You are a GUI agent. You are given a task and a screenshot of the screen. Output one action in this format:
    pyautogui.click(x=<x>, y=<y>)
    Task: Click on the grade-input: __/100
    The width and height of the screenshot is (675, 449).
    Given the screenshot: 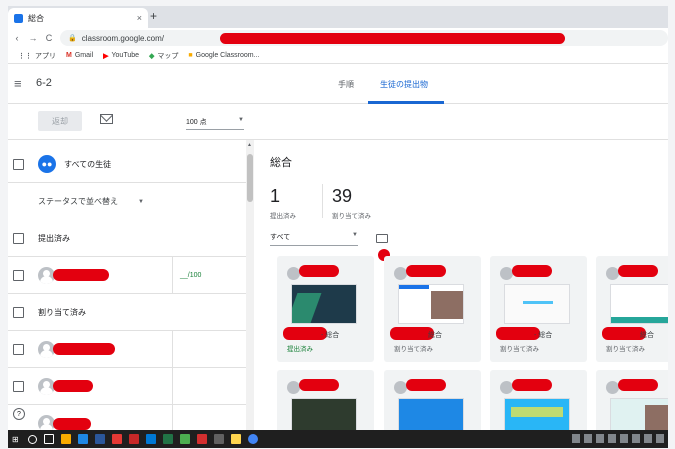 What is the action you would take?
    pyautogui.click(x=190, y=275)
    